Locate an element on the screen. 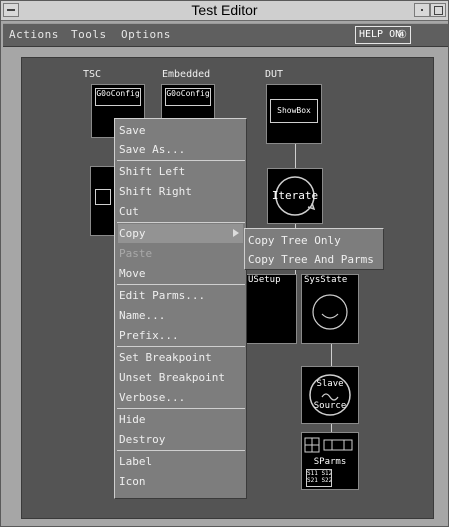  menu-item-hide: Hide is located at coordinates (180, 419).